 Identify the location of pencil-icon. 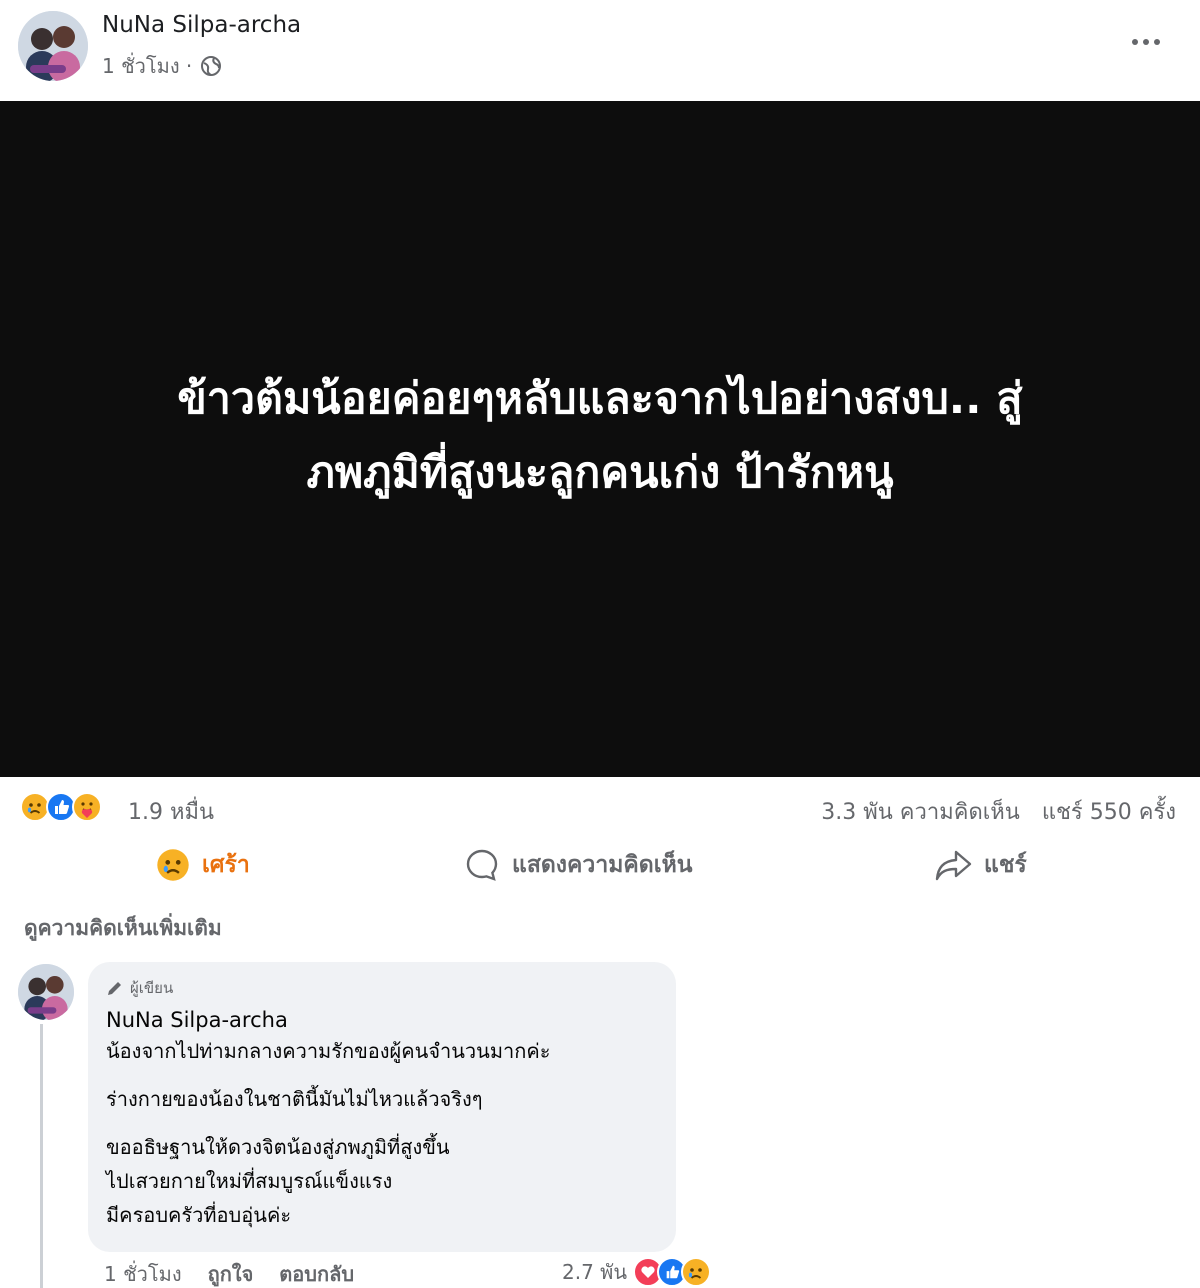
(114, 988).